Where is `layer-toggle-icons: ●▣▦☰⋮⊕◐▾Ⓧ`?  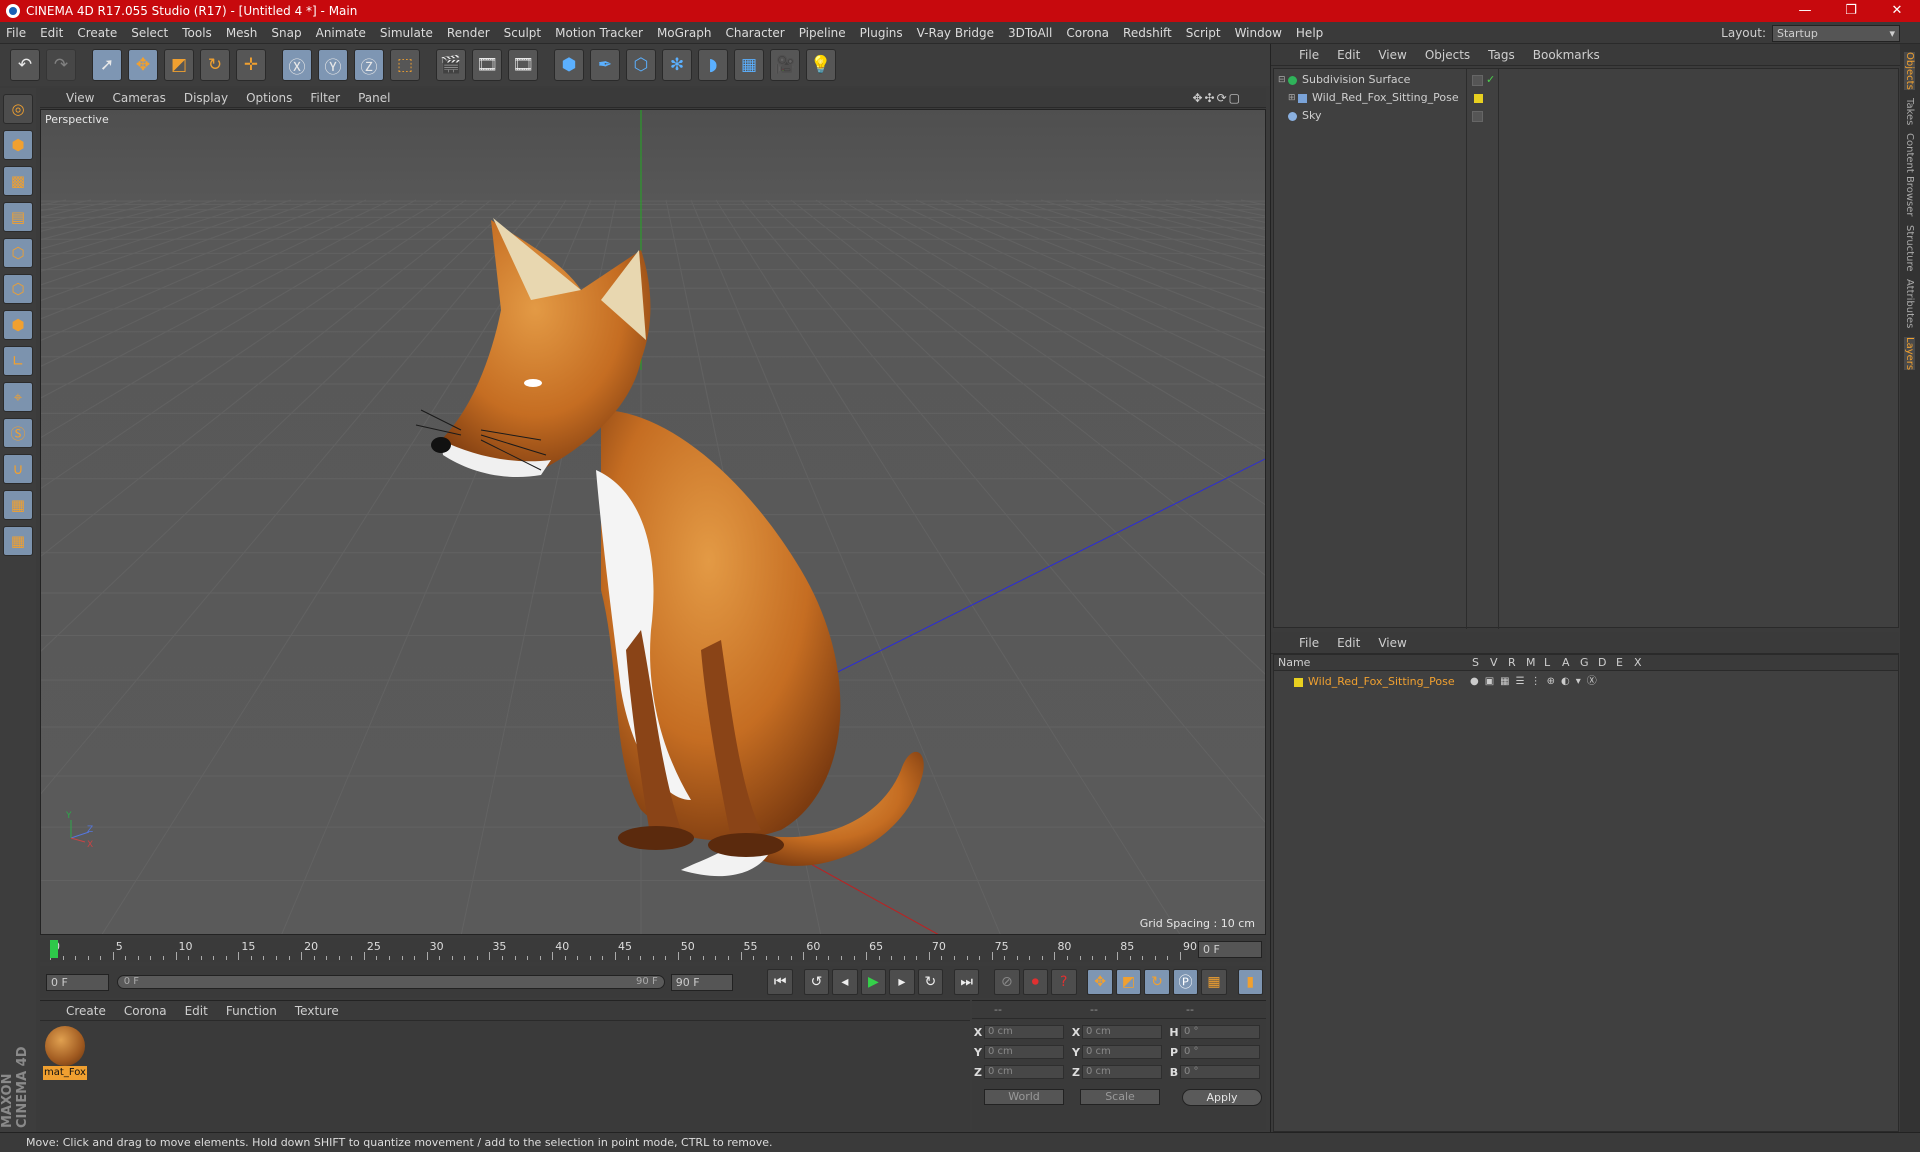 layer-toggle-icons: ●▣▦☰⋮⊕◐▾Ⓧ is located at coordinates (1536, 682).